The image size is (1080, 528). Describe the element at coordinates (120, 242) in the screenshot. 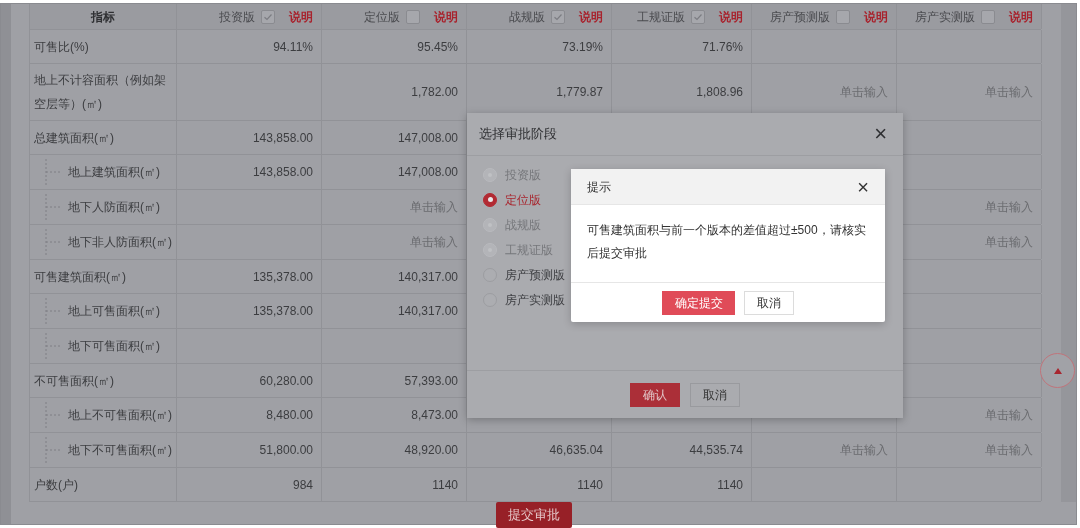

I see `row-label: 地下非人防面积(㎡)` at that location.